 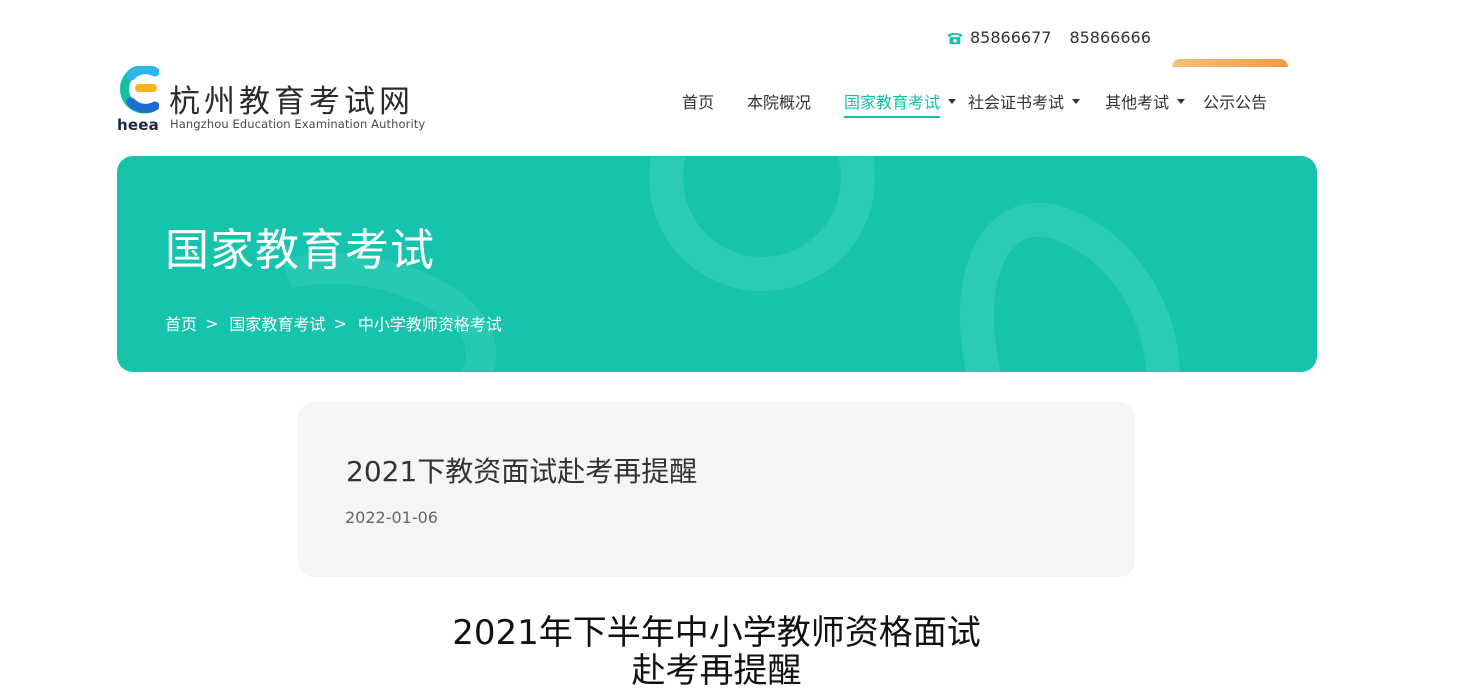 What do you see at coordinates (138, 125) in the screenshot?
I see `logo-abbr: heea` at bounding box center [138, 125].